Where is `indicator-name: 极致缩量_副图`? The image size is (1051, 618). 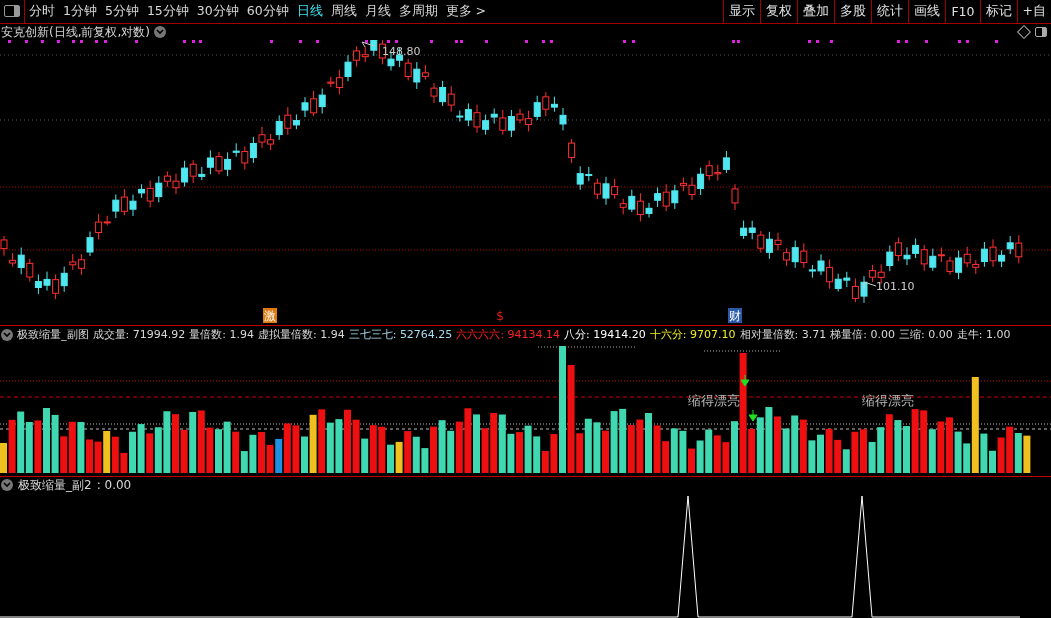
indicator-name: 极致缩量_副图 is located at coordinates (53, 334).